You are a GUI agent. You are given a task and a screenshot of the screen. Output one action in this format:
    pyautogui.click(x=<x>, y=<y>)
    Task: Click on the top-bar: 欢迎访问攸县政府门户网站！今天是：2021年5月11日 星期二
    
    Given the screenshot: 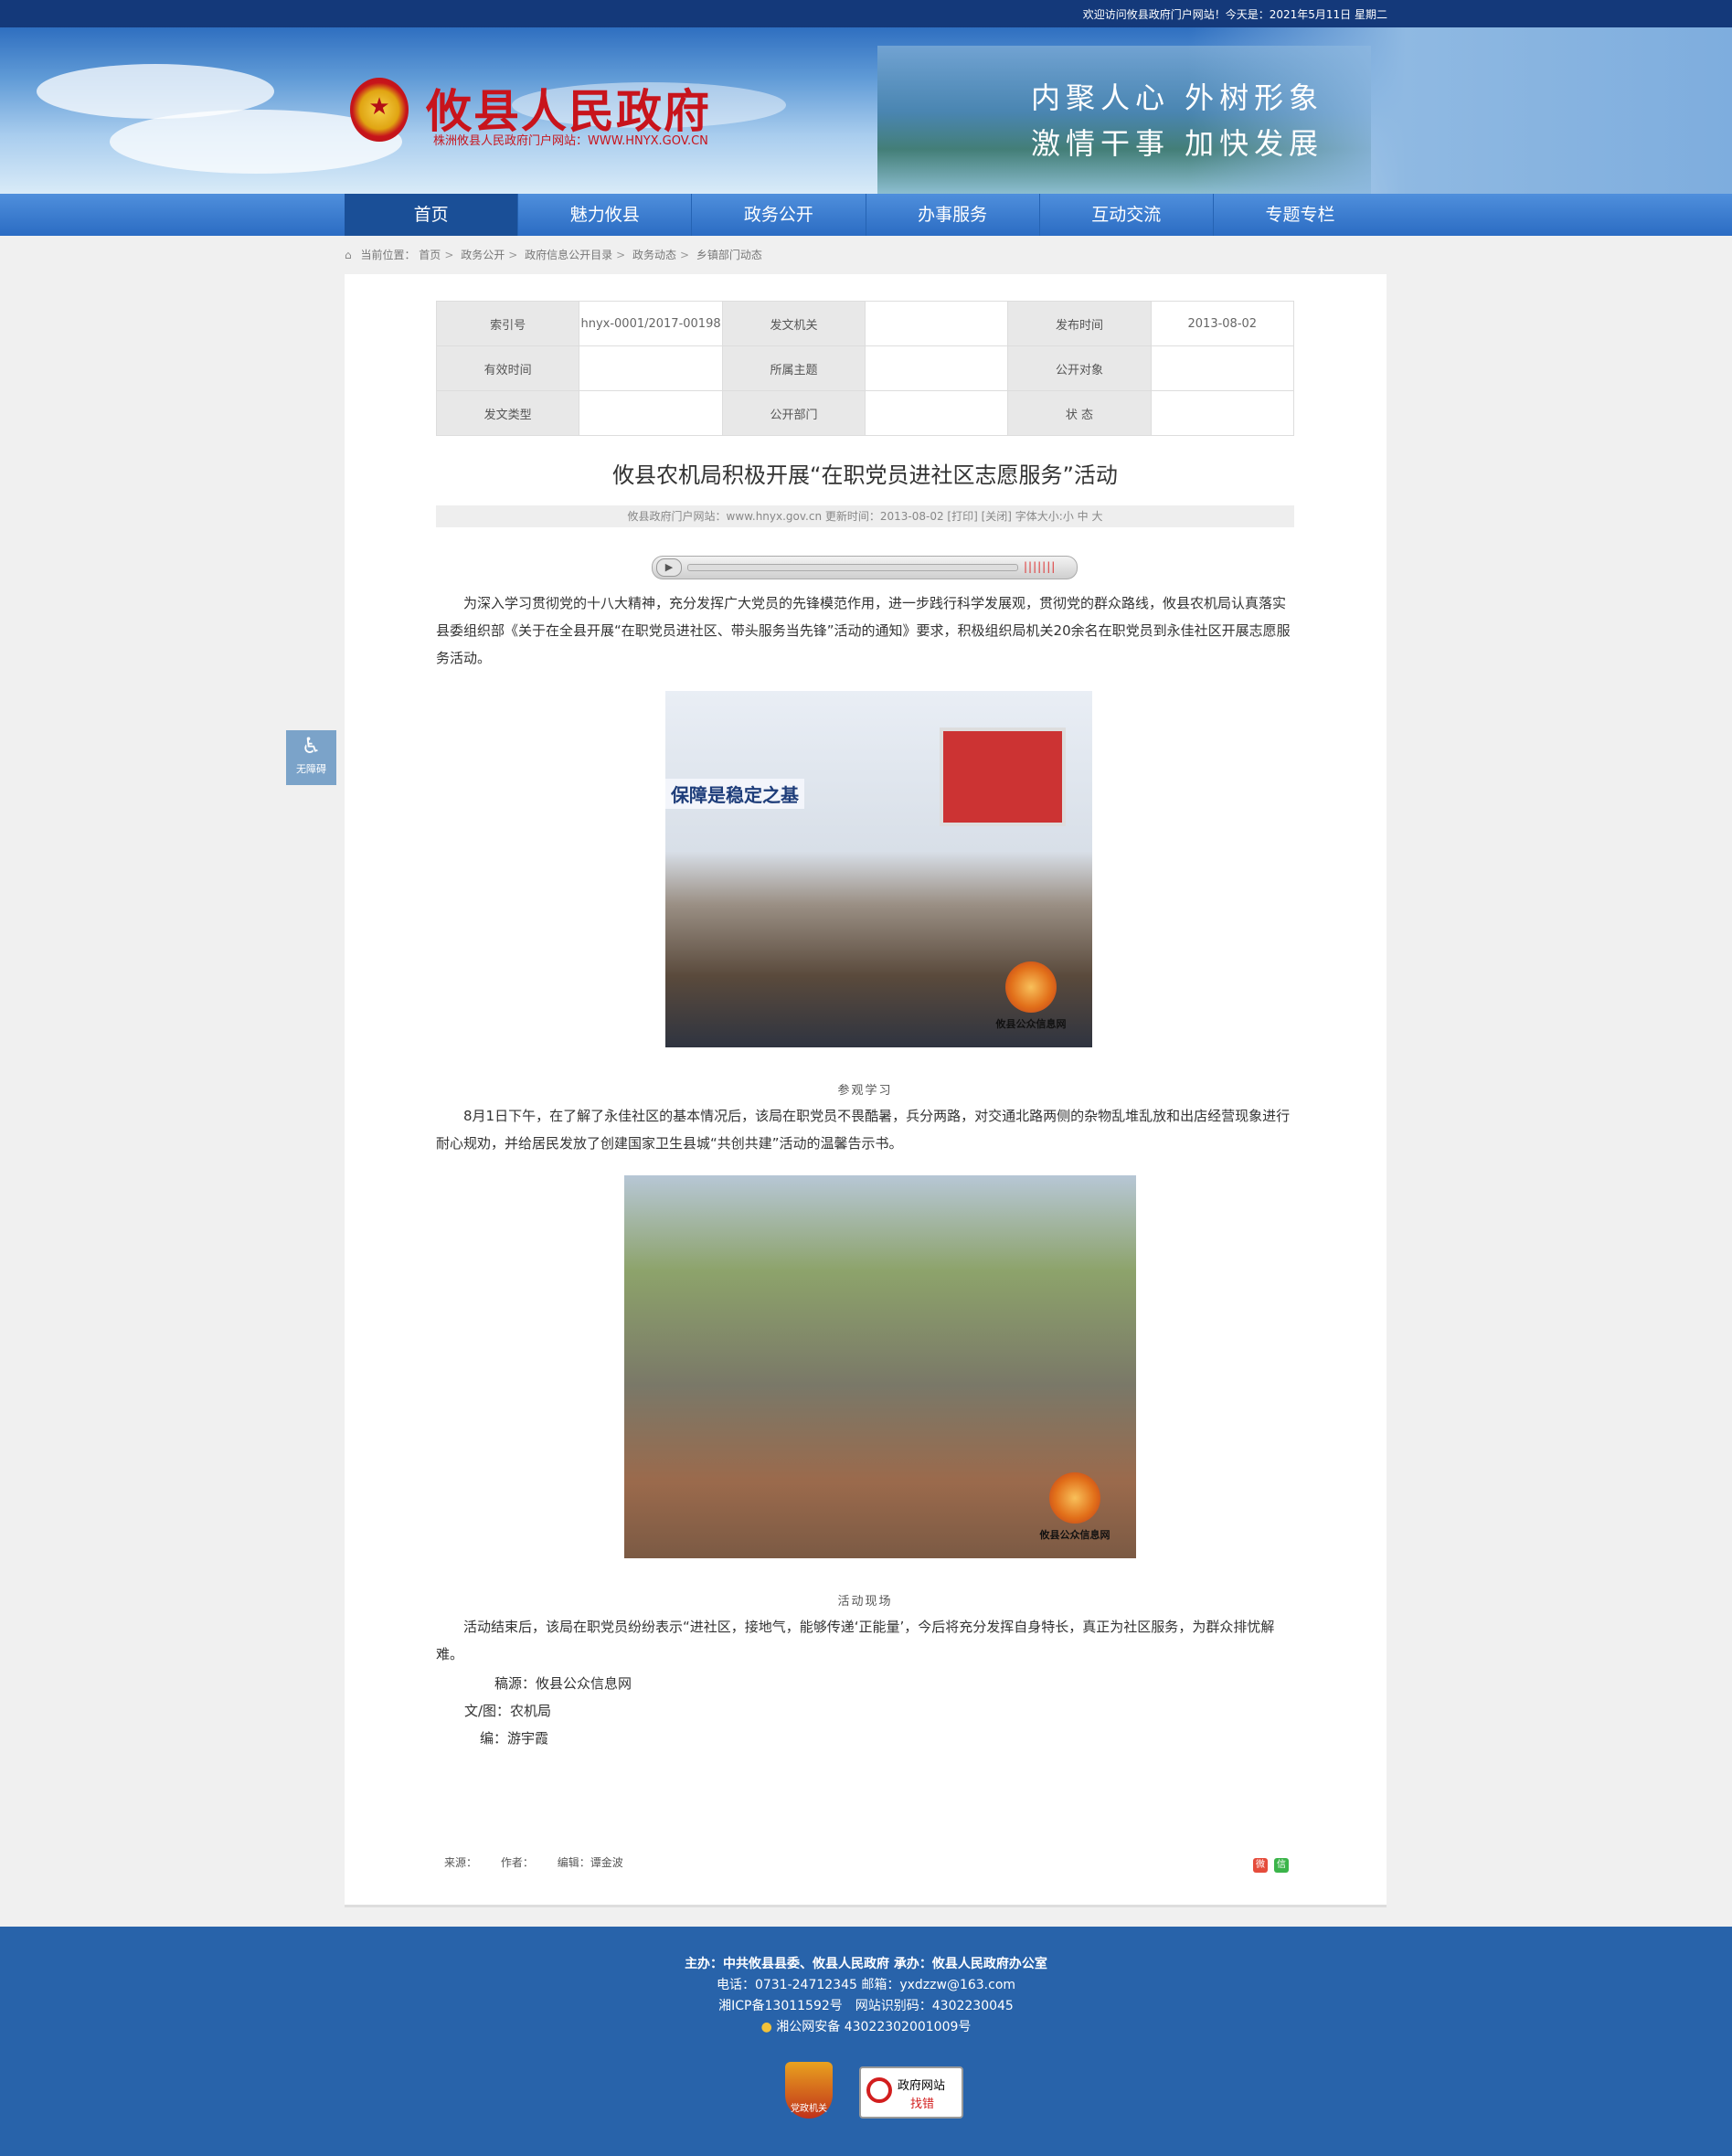 What is the action you would take?
    pyautogui.click(x=866, y=13)
    